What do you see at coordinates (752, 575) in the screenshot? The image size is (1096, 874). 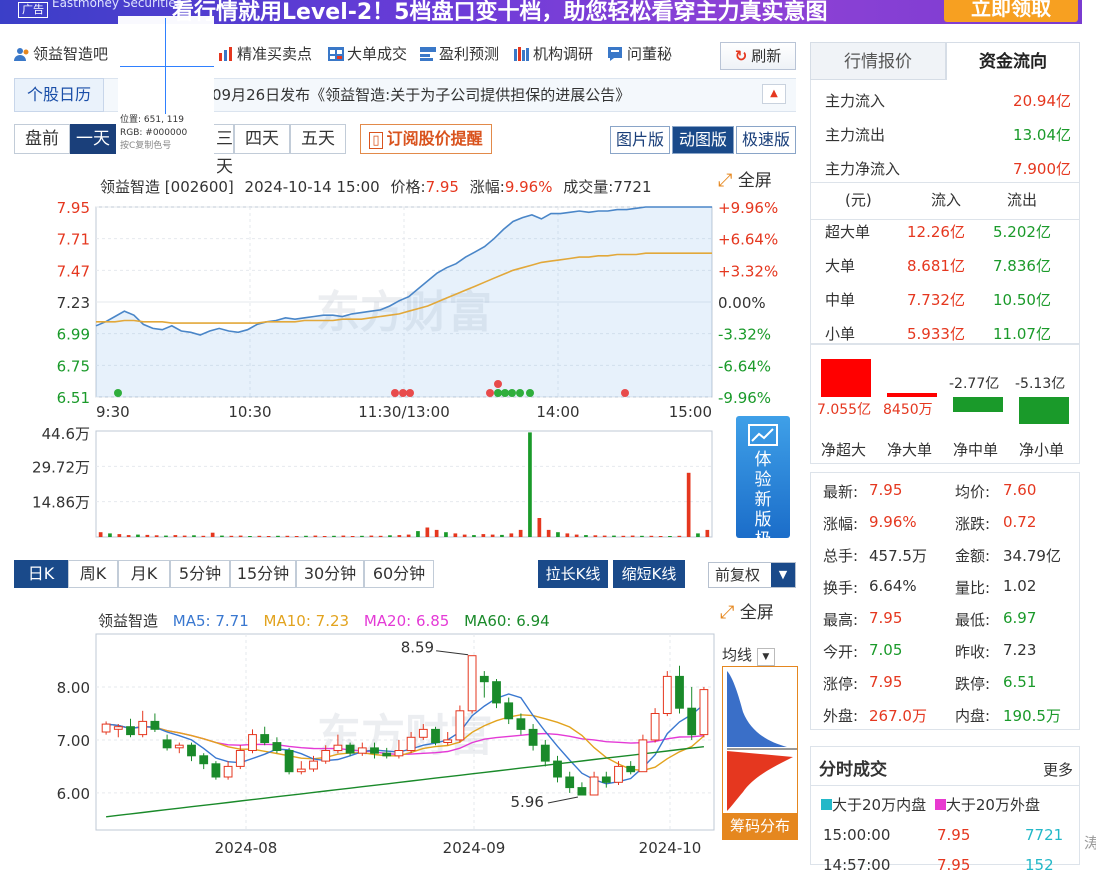 I see `adjust-select: 前复权 ▼` at bounding box center [752, 575].